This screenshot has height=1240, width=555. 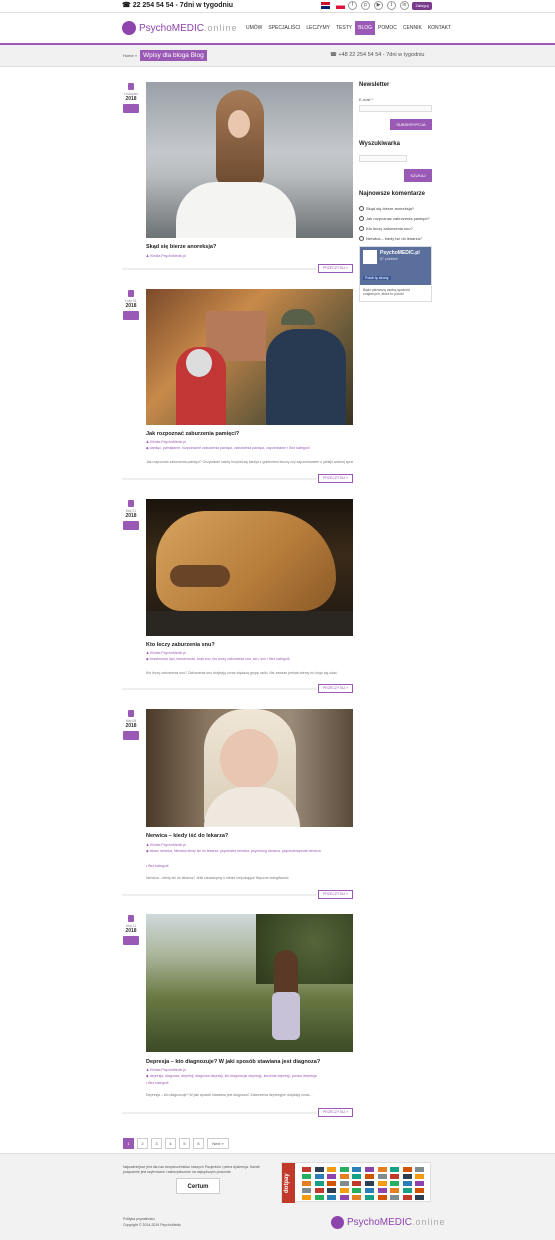 What do you see at coordinates (395, 108) in the screenshot?
I see `newsletter-email-input` at bounding box center [395, 108].